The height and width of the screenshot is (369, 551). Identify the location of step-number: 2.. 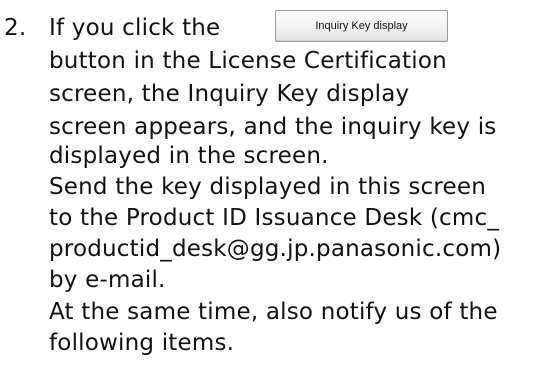
(15, 28).